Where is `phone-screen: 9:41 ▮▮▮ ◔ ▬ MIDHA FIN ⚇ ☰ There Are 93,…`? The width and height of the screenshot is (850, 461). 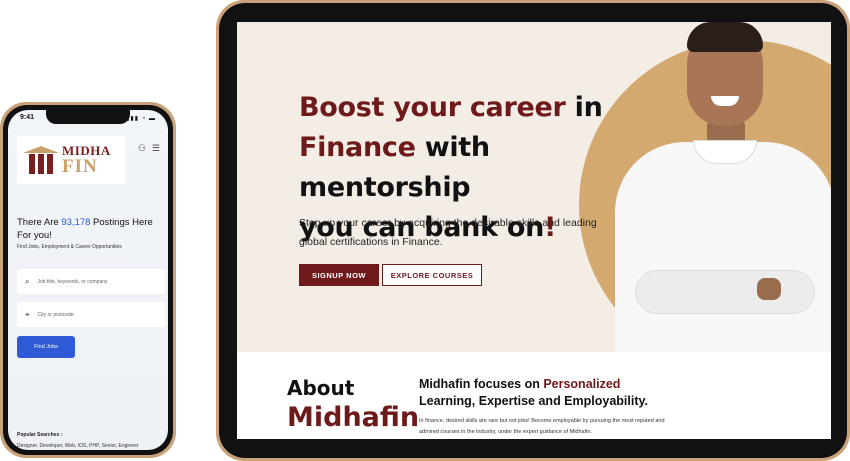 phone-screen: 9:41 ▮▮▮ ◔ ▬ MIDHA FIN ⚇ ☰ There Are 93,… is located at coordinates (88, 280).